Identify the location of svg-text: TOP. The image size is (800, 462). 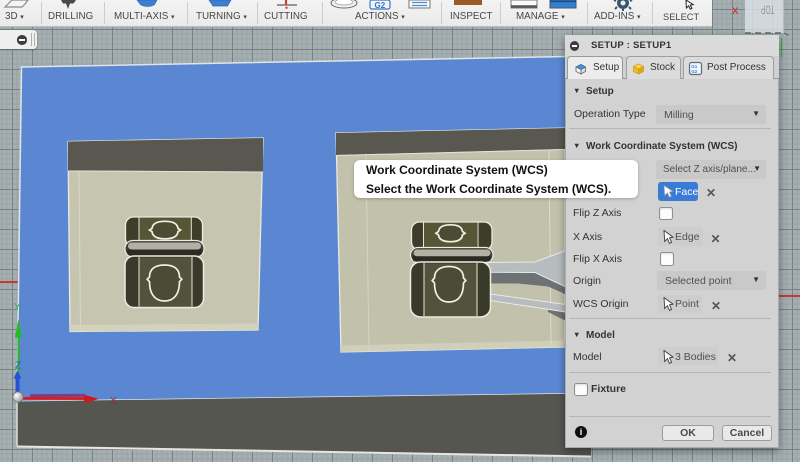
(768, 9).